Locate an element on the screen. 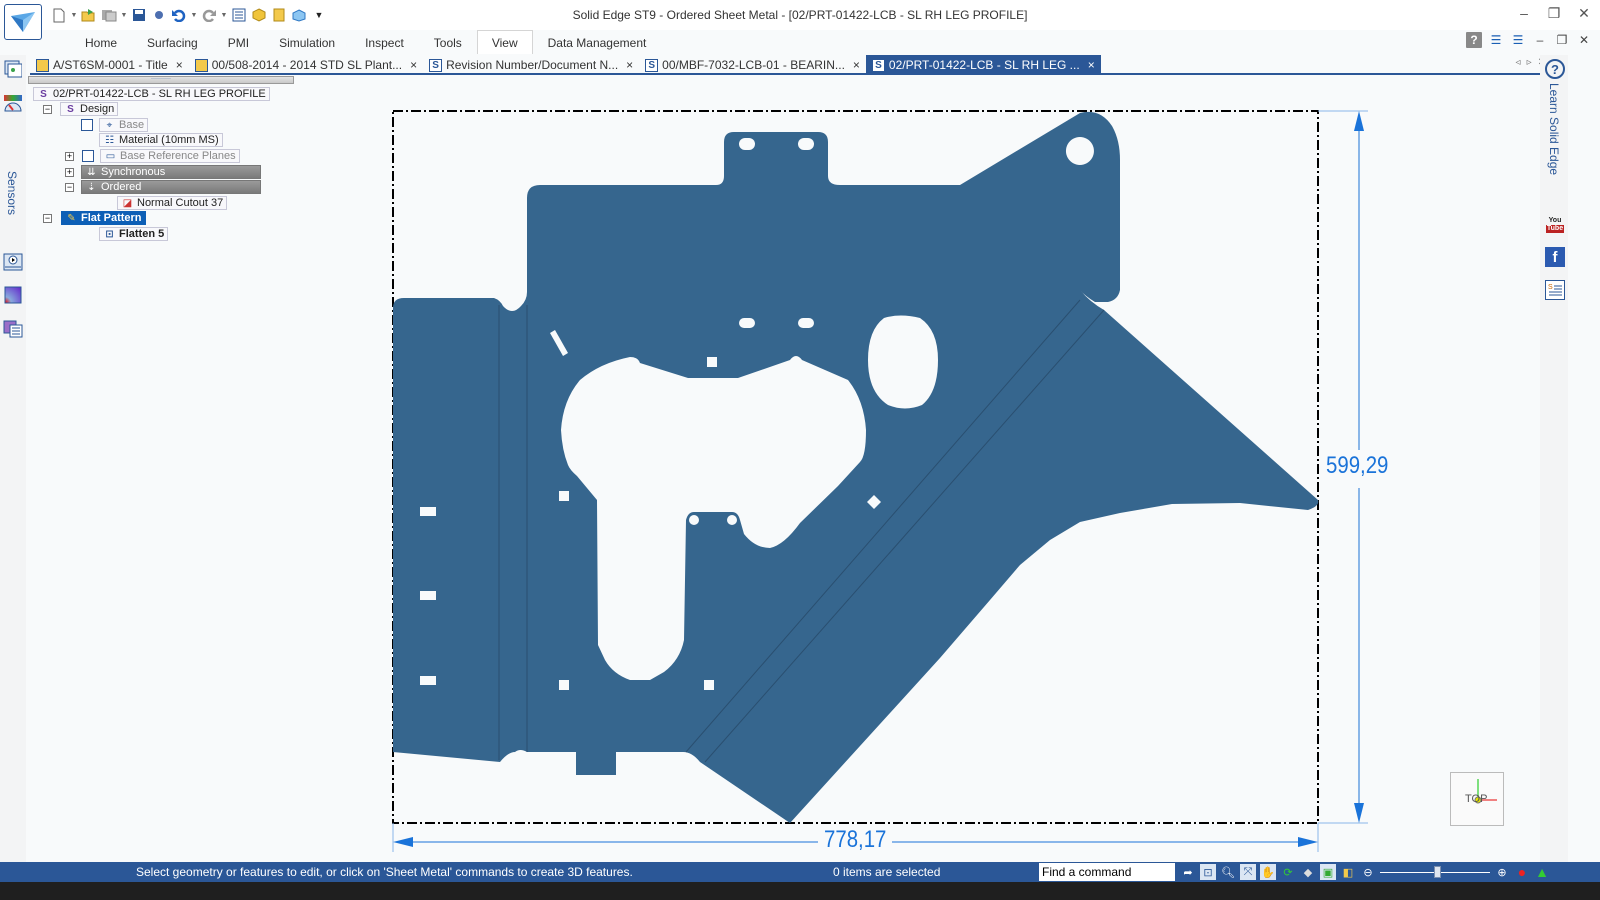 The width and height of the screenshot is (1600, 900). assembly-icon is located at coordinates (299, 15).